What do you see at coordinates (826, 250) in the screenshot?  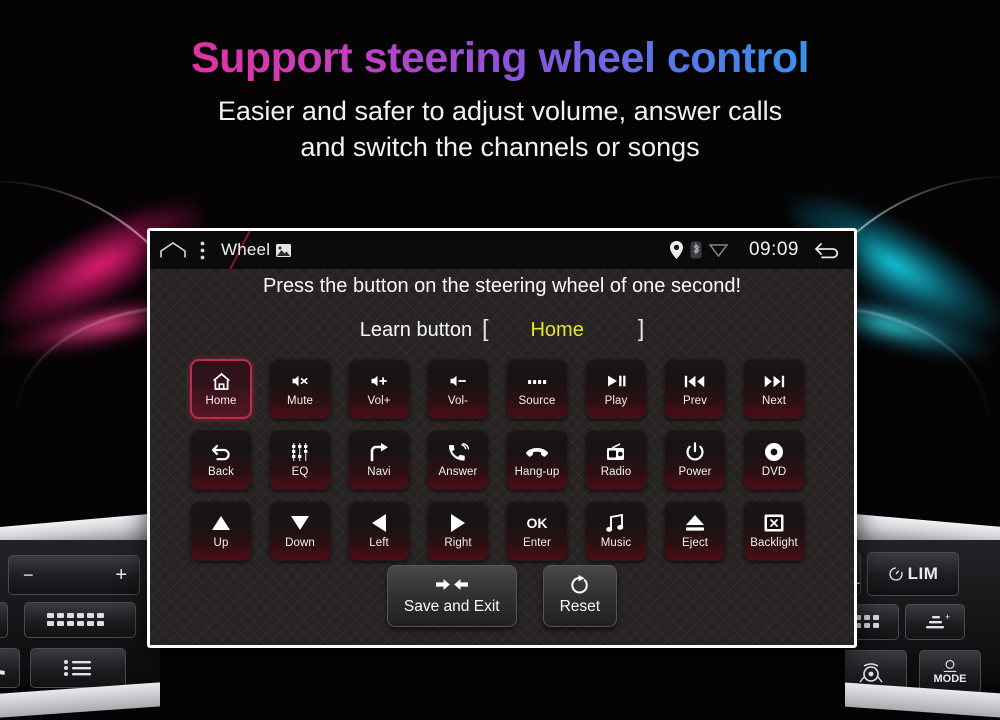 I see `back-arrow-icon` at bounding box center [826, 250].